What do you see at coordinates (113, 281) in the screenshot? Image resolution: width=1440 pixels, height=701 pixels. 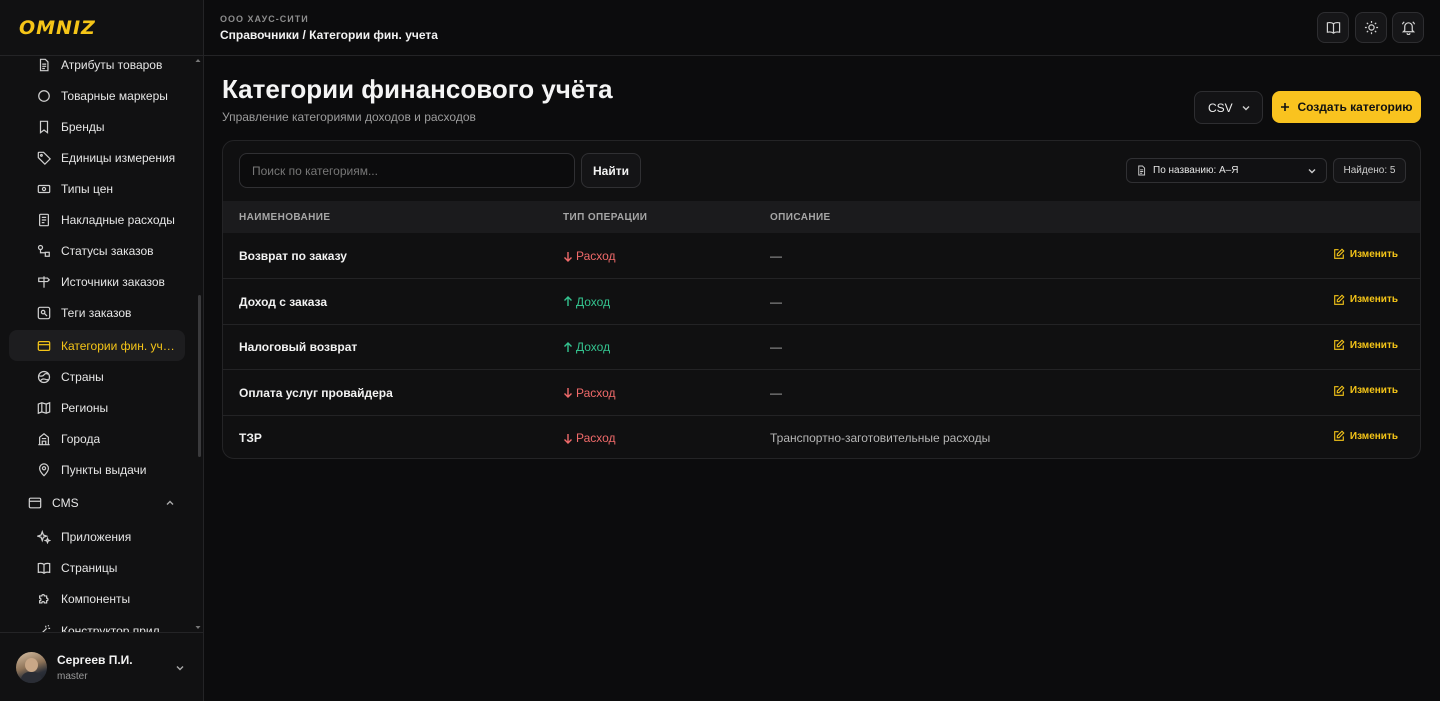 I see `sidebar-item-label: Источники заказов` at bounding box center [113, 281].